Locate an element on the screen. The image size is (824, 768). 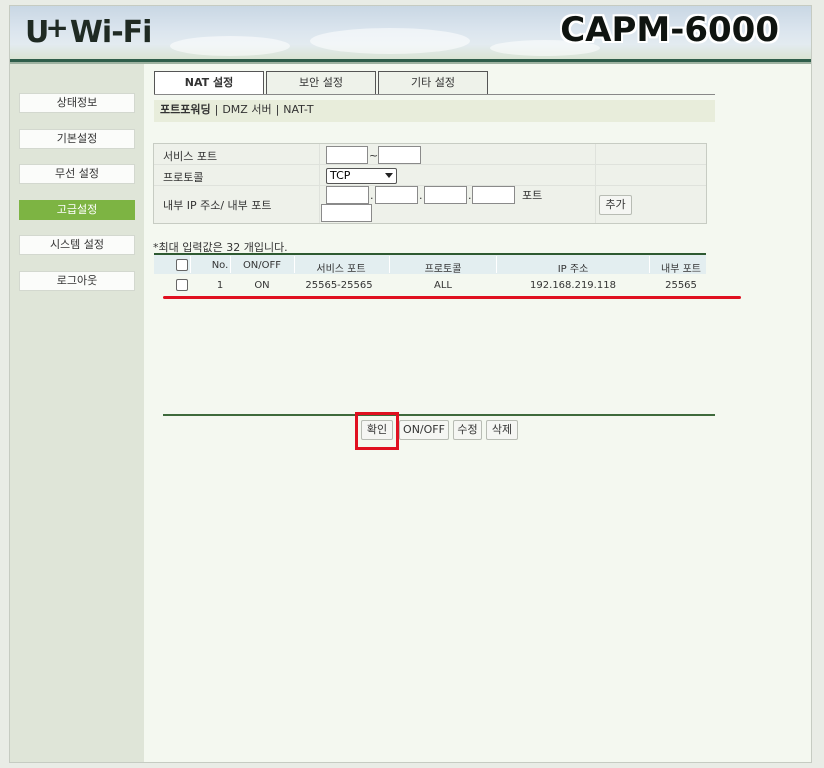
sidebar-item-system: 시스템 설정 is located at coordinates (77, 245).